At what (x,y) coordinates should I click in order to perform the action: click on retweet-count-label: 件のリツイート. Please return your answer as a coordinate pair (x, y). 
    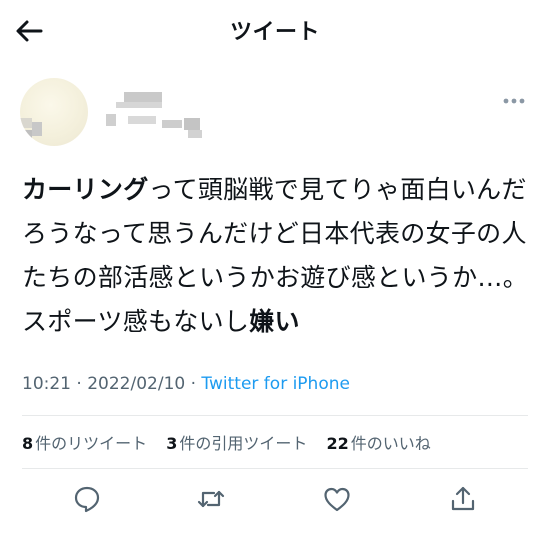
    Looking at the image, I should click on (91, 443).